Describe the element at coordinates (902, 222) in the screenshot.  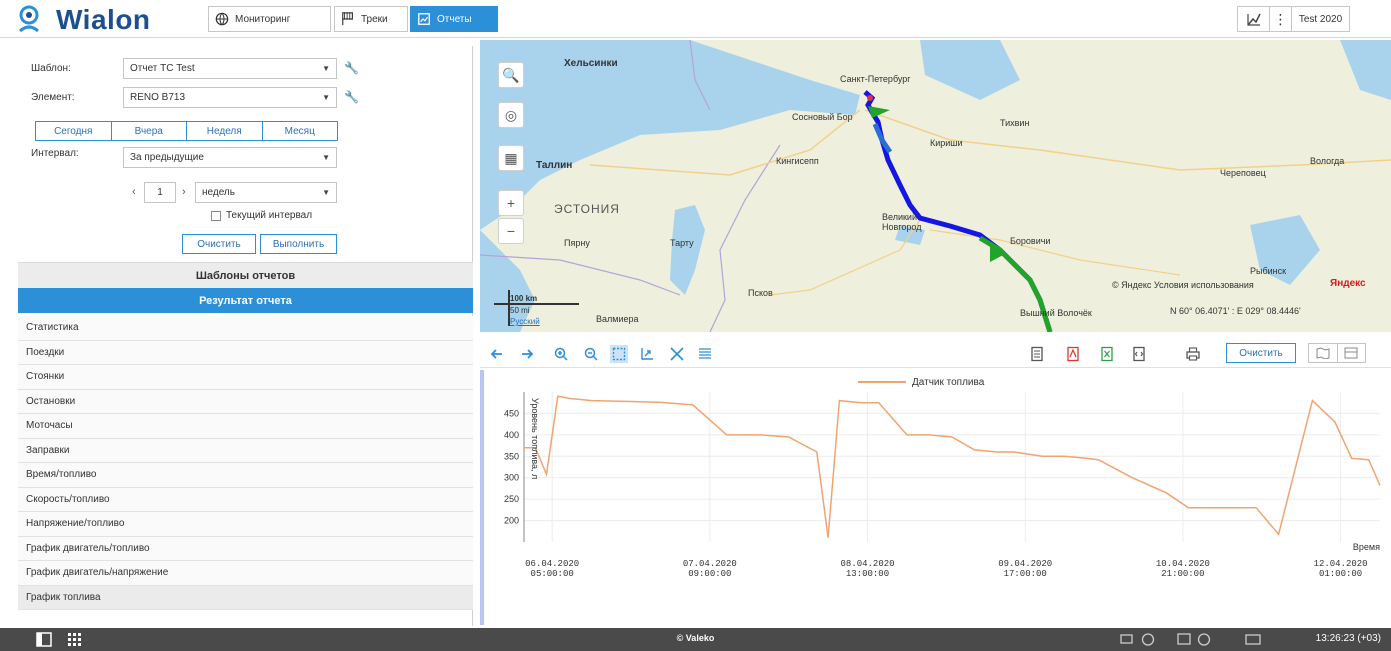
I see `city-label: Великий Новгород` at that location.